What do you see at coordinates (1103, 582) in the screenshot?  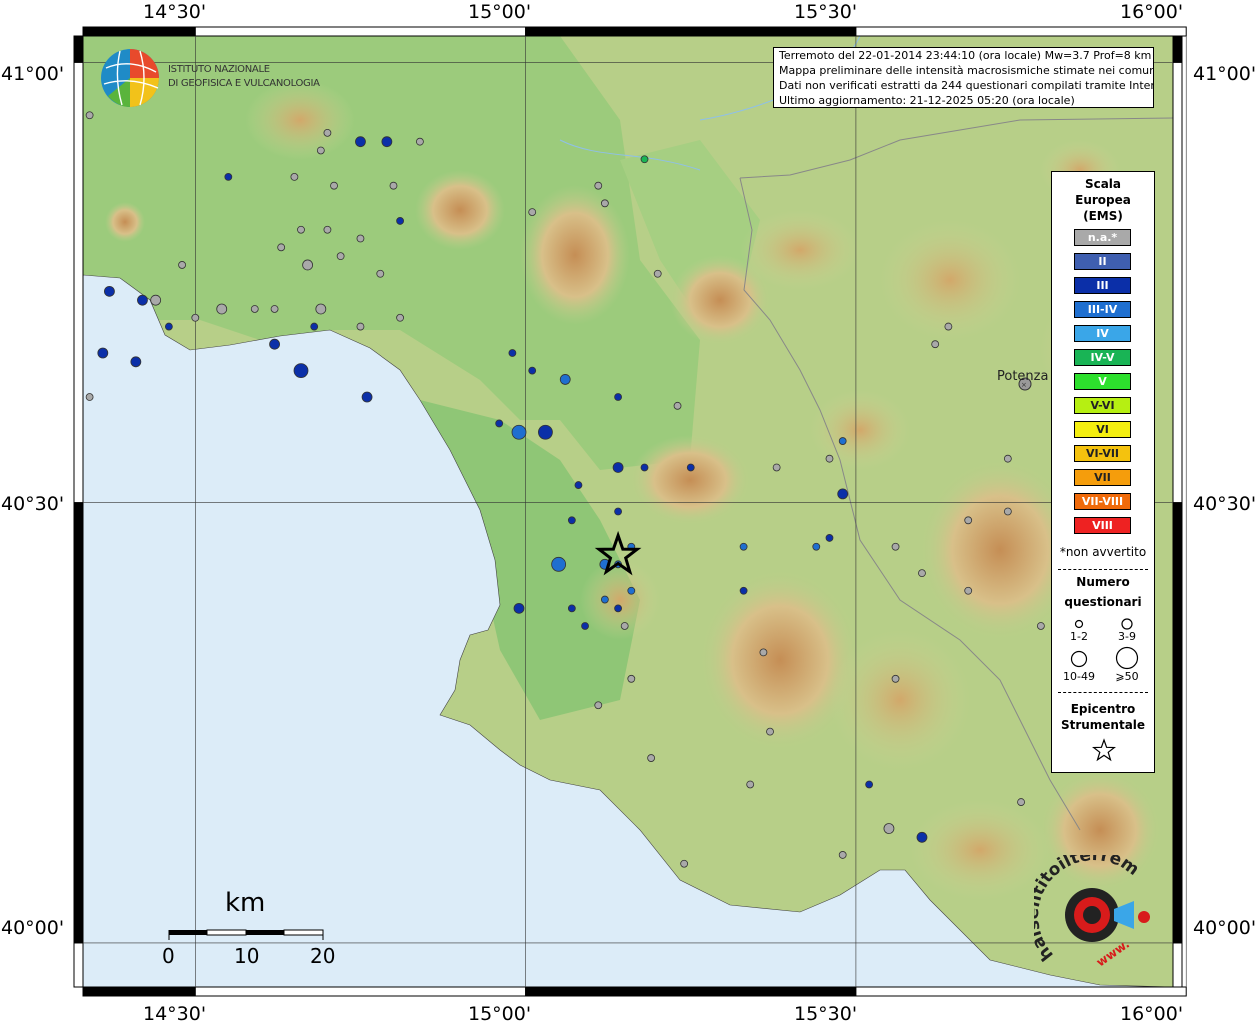 I see `count-title-1: Numero` at bounding box center [1103, 582].